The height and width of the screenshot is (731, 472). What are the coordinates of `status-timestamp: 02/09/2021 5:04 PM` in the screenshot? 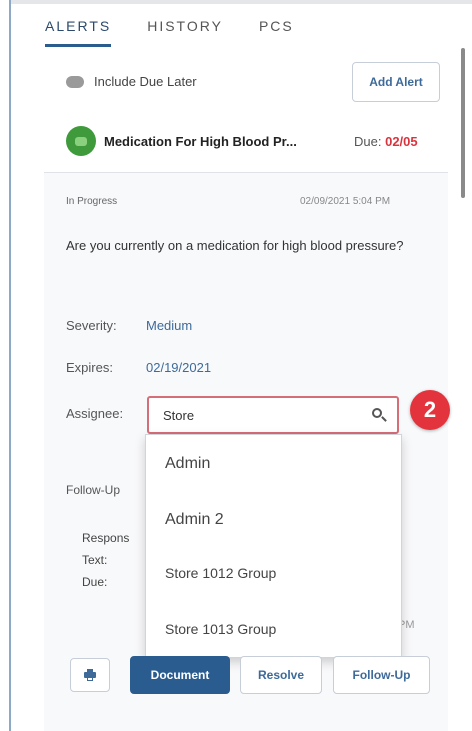 It's located at (345, 201).